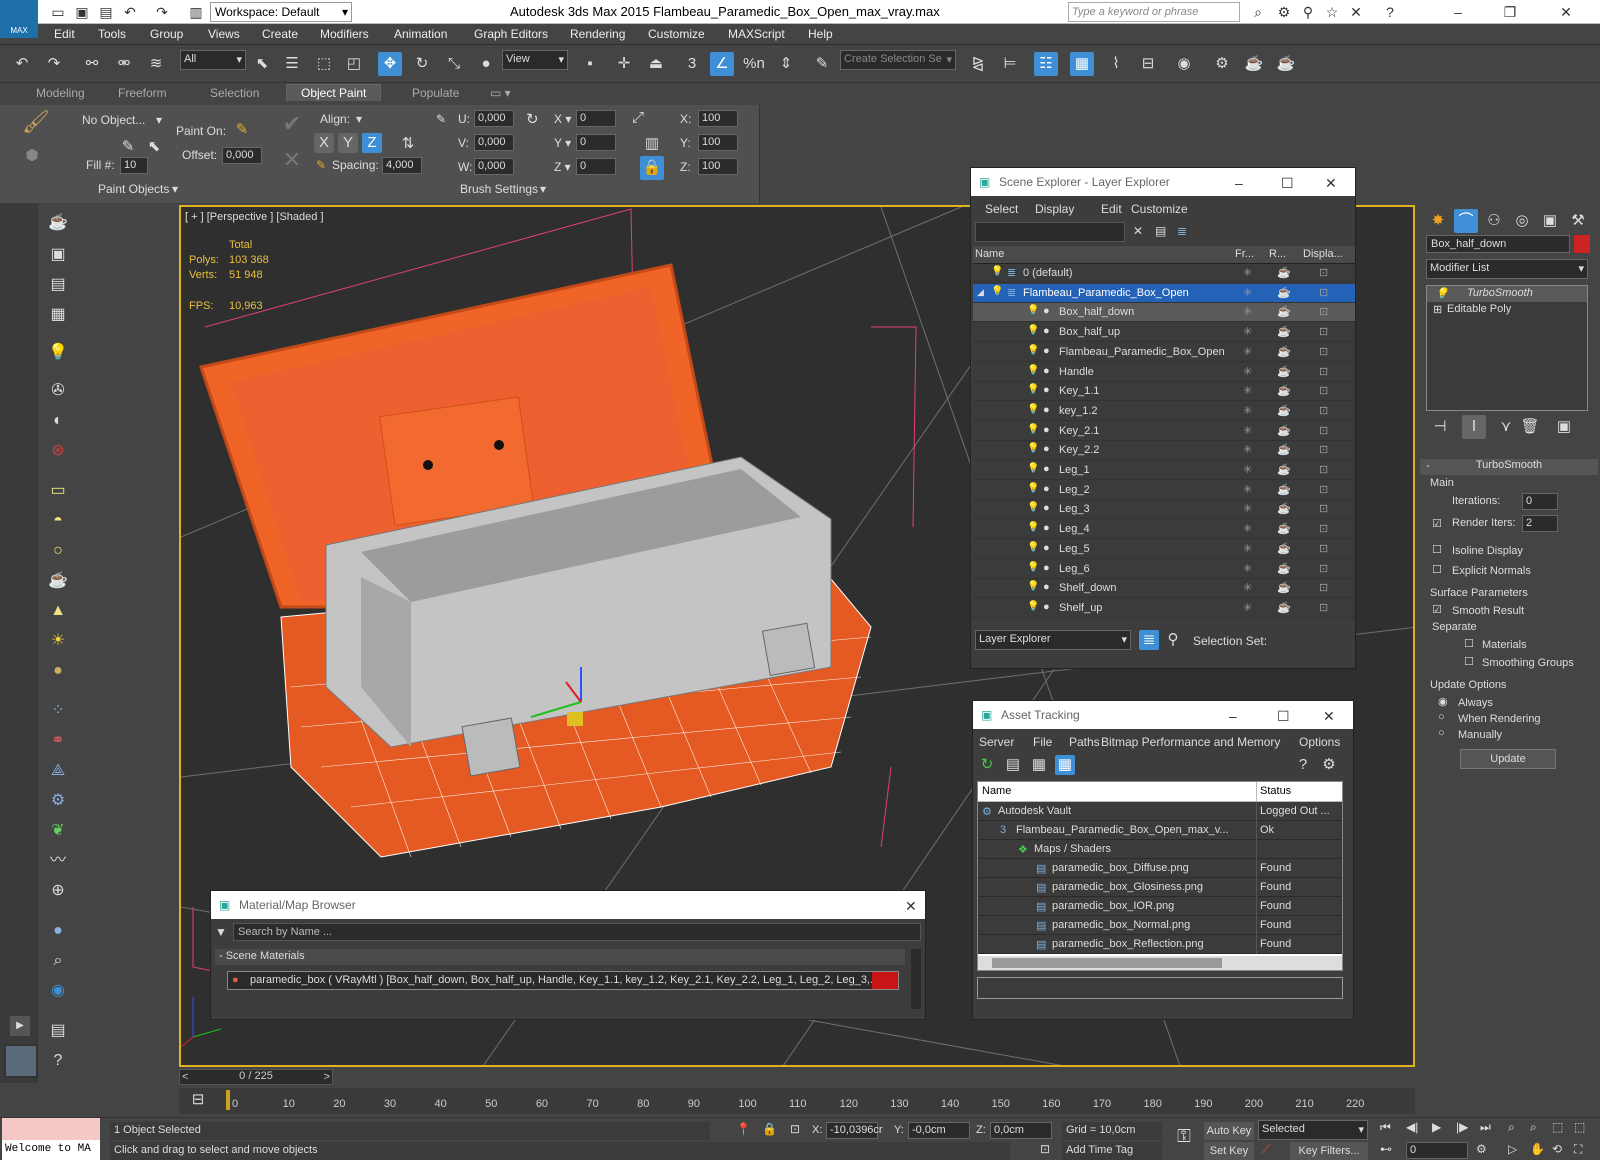 The height and width of the screenshot is (1160, 1600). What do you see at coordinates (58, 741) in the screenshot?
I see `dynamics-icon: ⚭` at bounding box center [58, 741].